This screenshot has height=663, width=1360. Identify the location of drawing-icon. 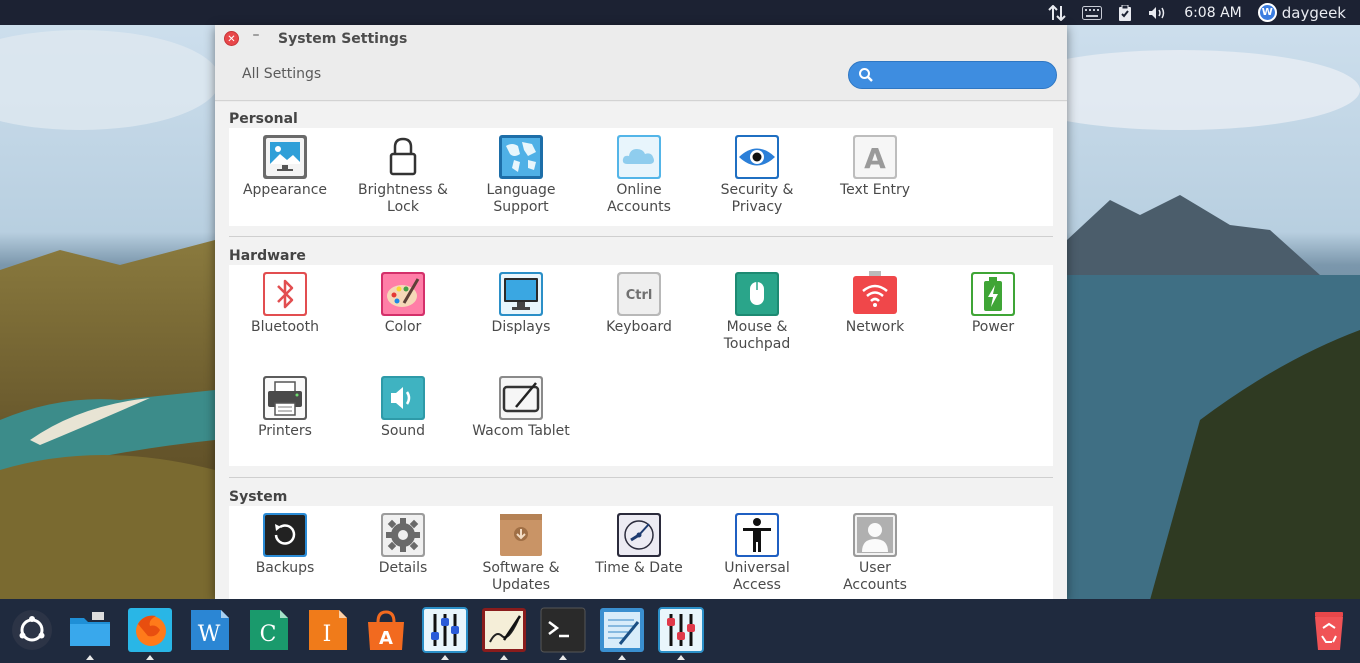
(504, 633).